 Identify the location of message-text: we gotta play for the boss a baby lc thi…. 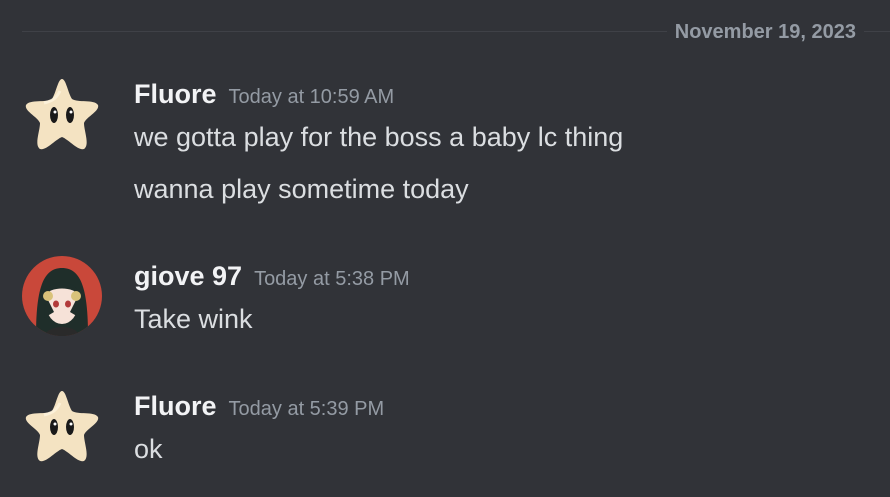
(379, 137).